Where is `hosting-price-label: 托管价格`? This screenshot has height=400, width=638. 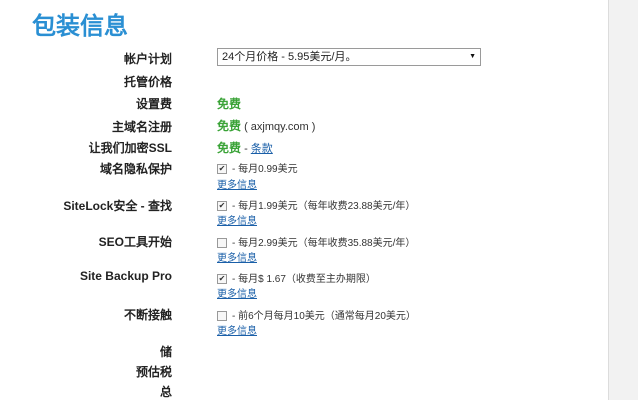
hosting-price-label: 托管价格 is located at coordinates (147, 82).